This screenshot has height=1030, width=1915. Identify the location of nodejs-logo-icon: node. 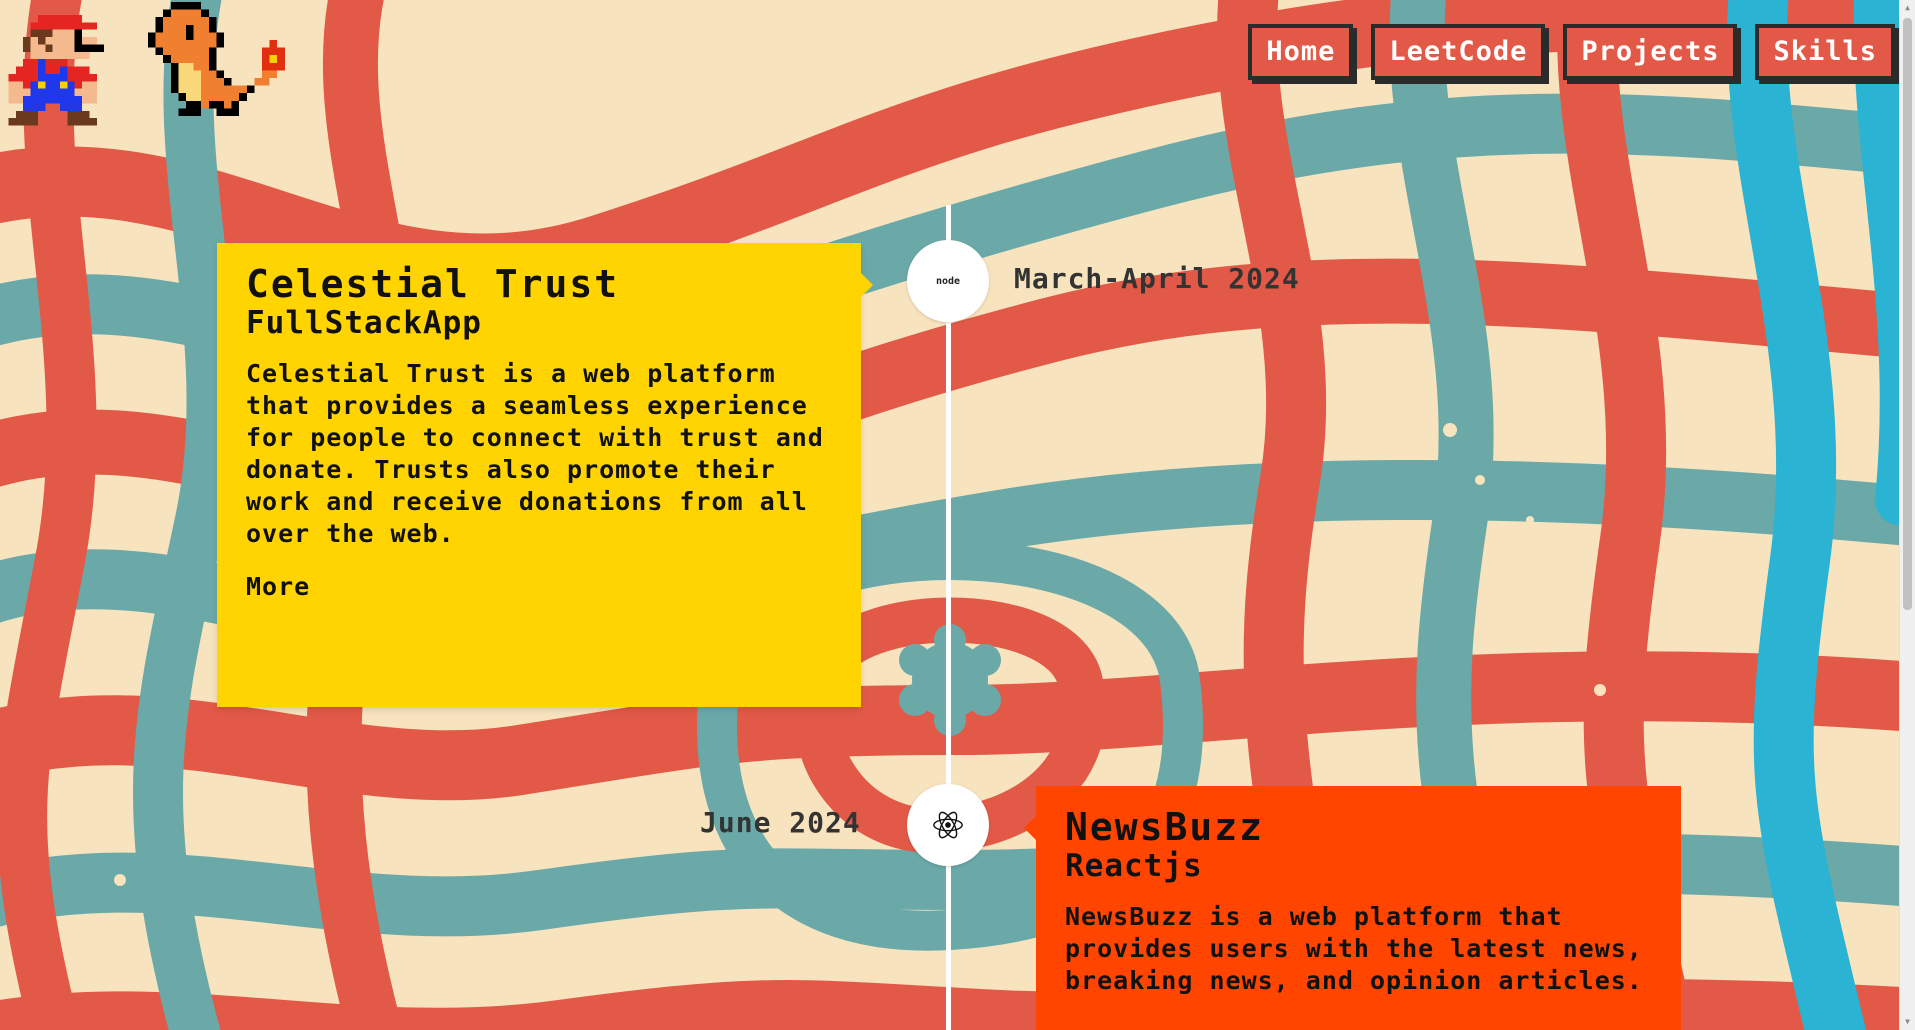
(948, 281).